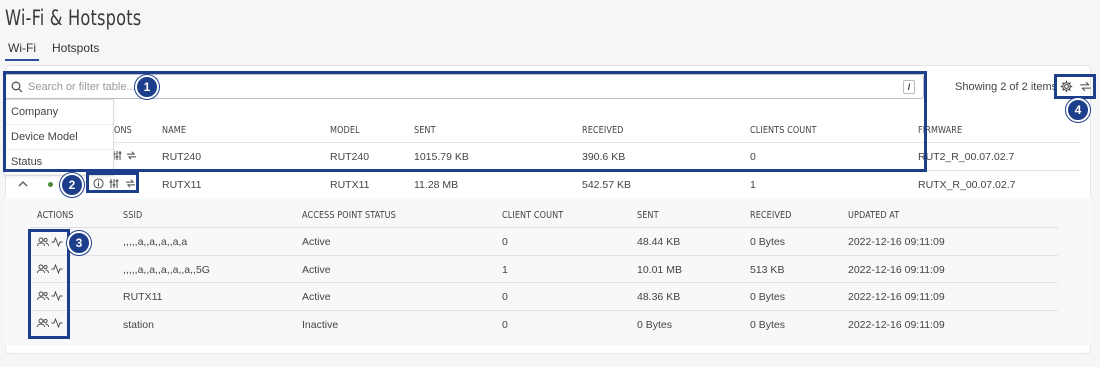  What do you see at coordinates (873, 215) in the screenshot?
I see `ssid-col-header-updated-at: UPDATED AT` at bounding box center [873, 215].